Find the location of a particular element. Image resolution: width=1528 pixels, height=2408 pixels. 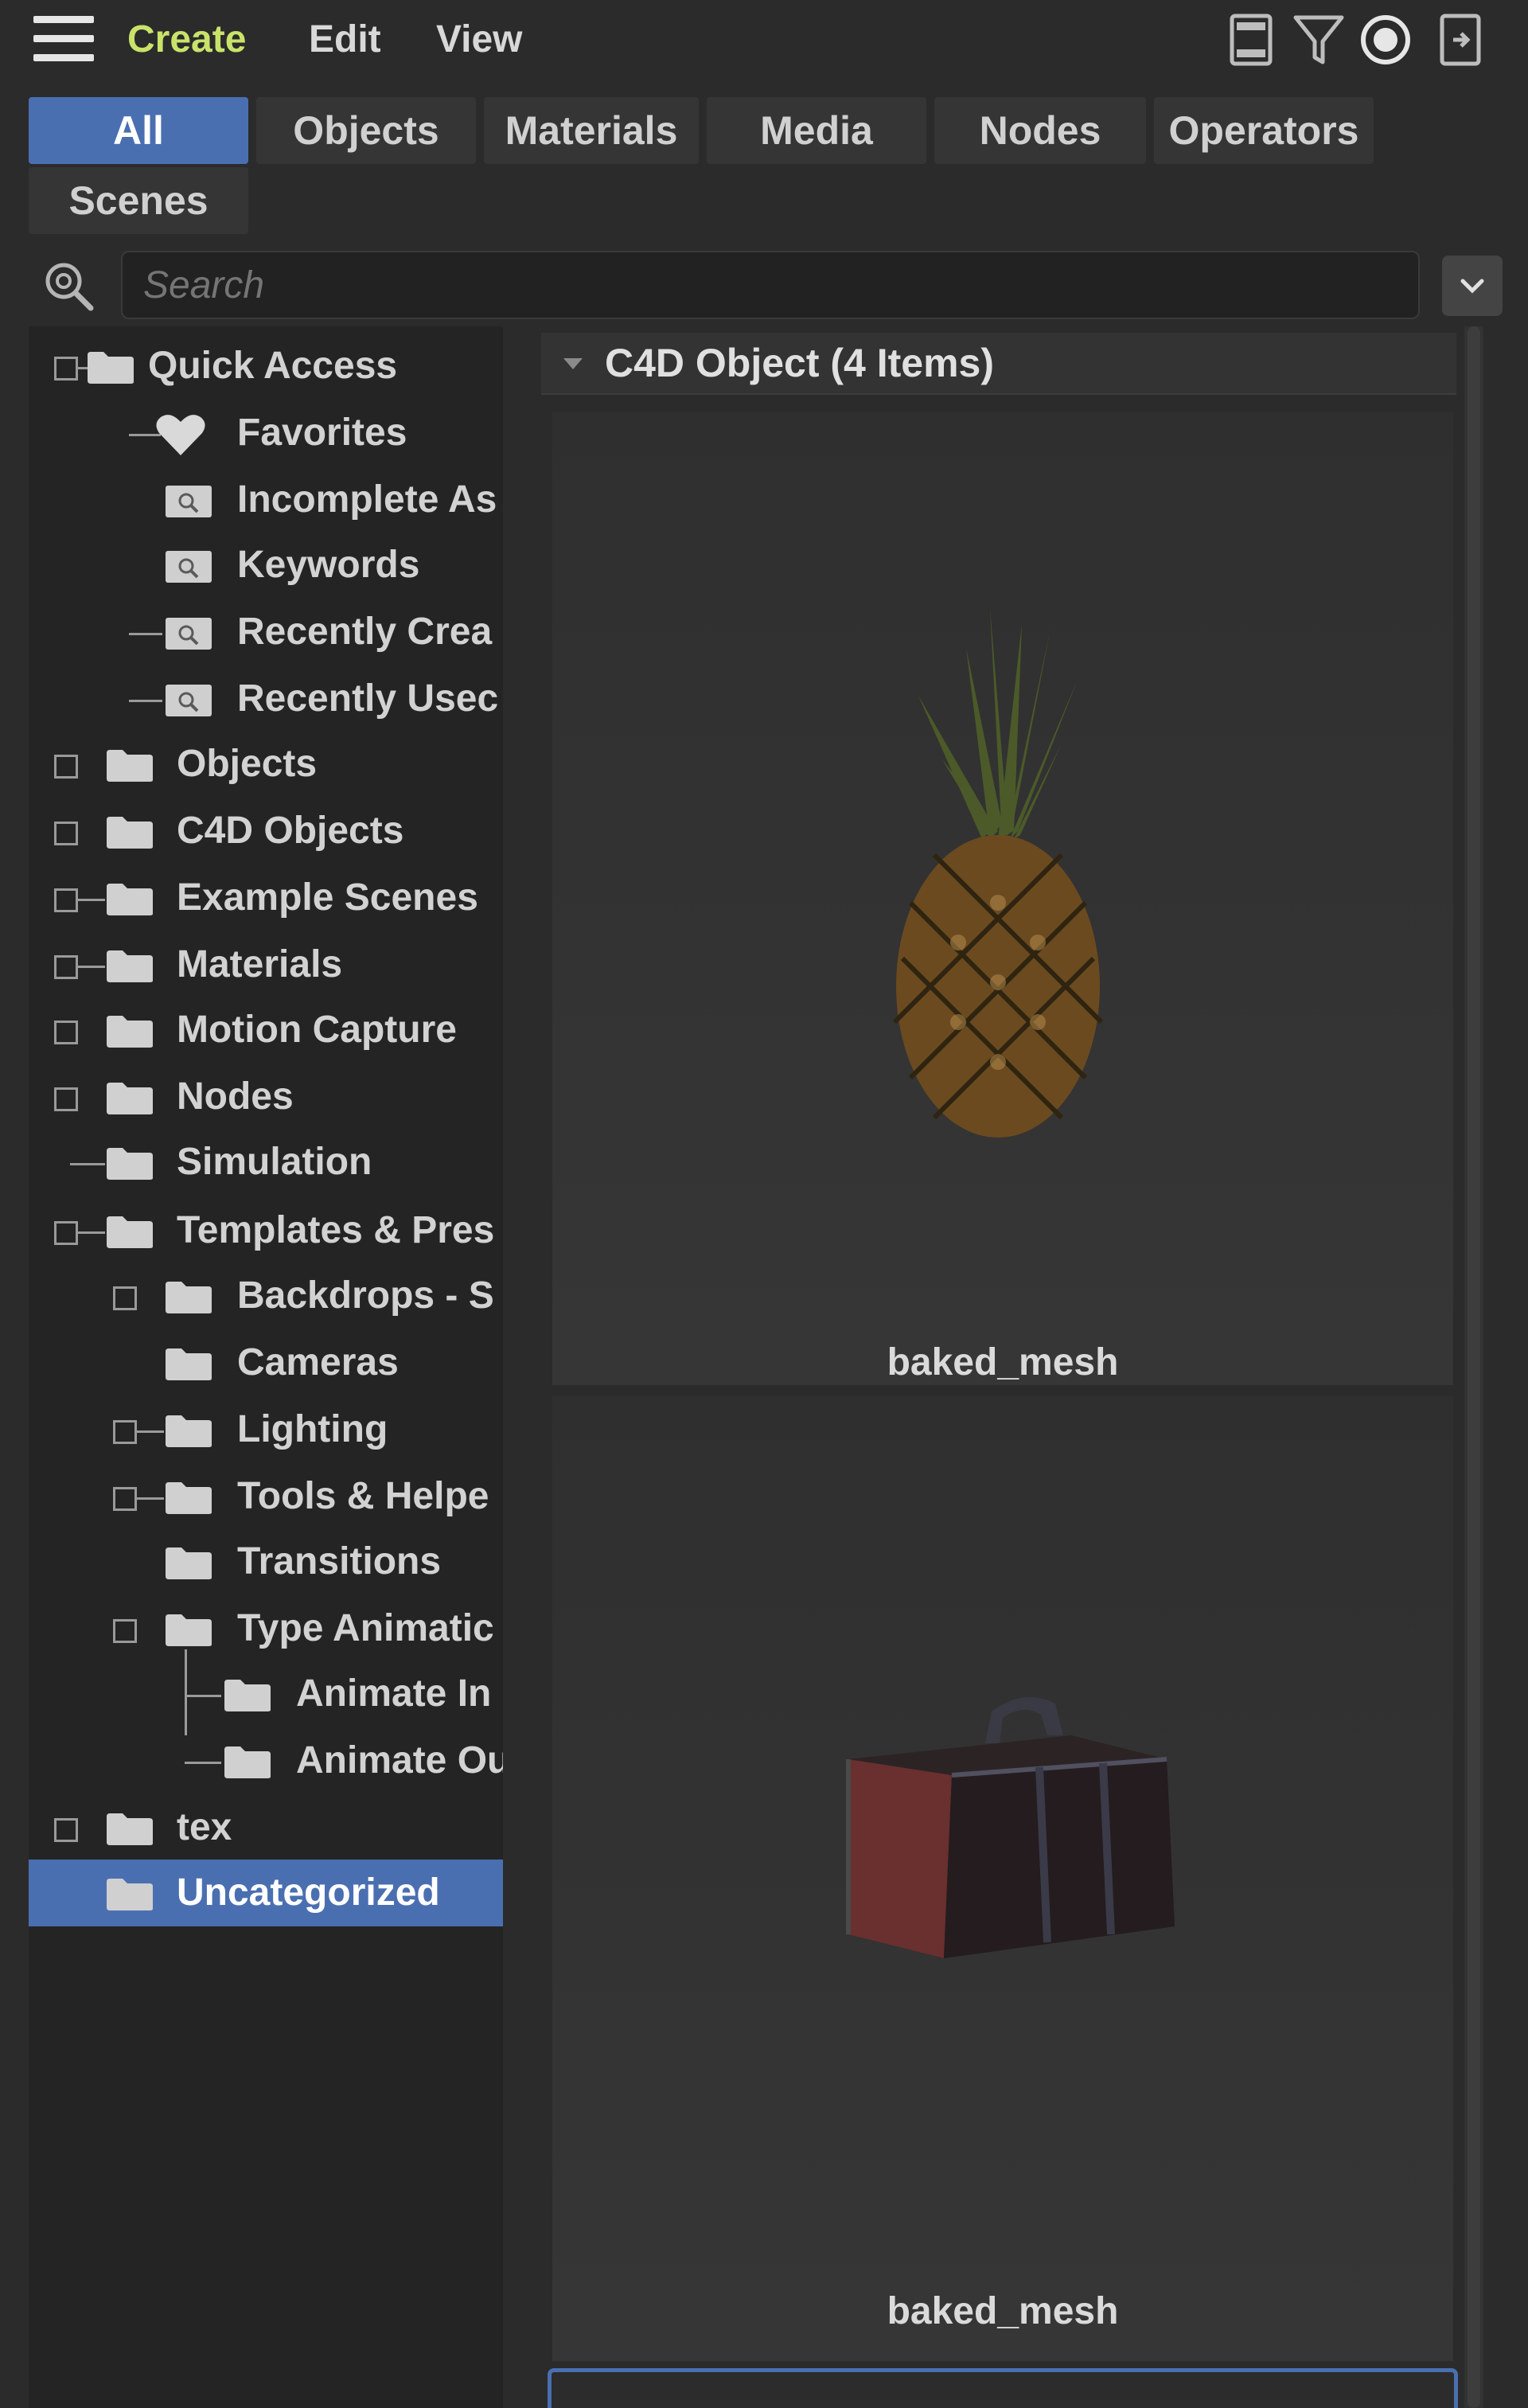

tree-item-label: Materials is located at coordinates (260, 964).